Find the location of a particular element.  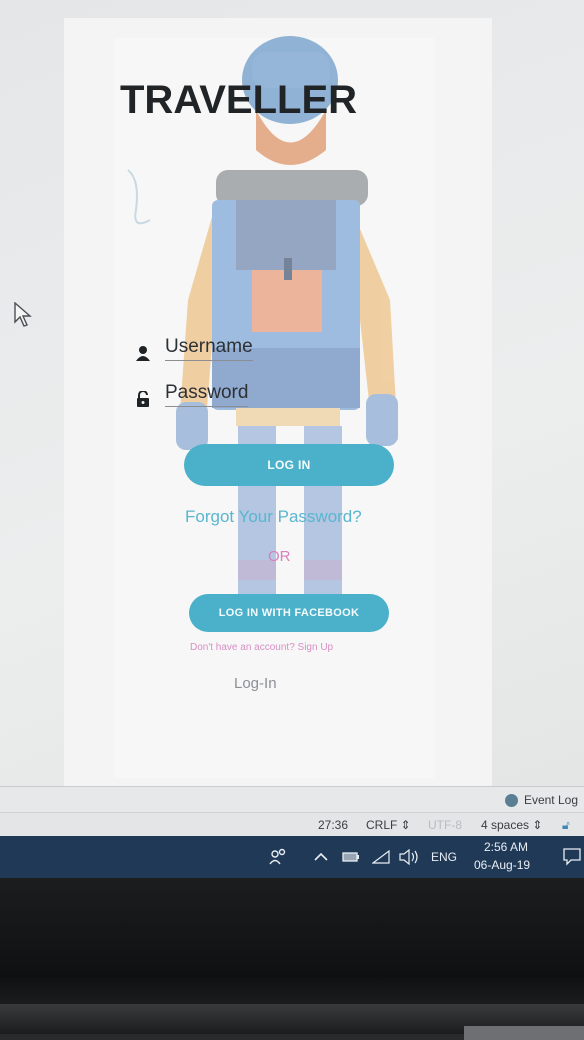

windows-taskbar: ENG 2:56 AM 06-Aug-19 is located at coordinates (292, 858).